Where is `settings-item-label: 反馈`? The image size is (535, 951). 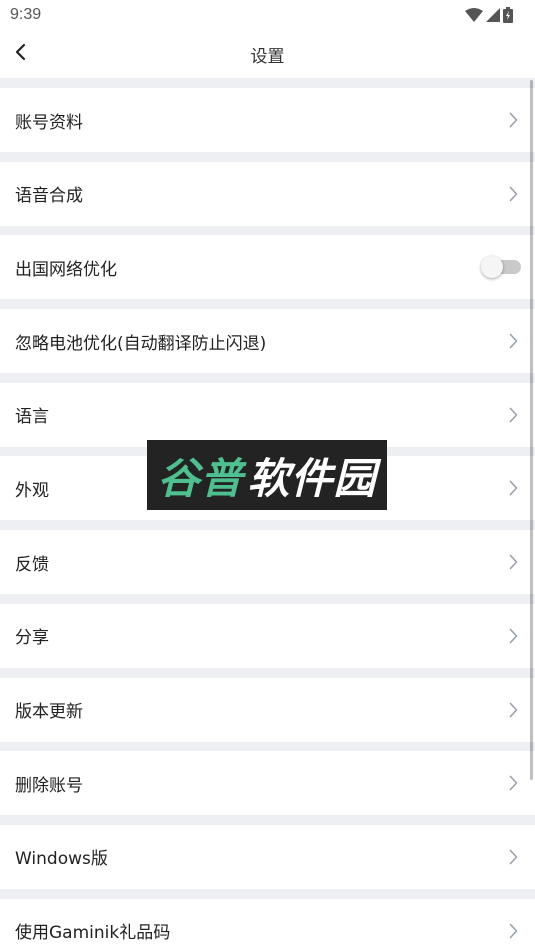
settings-item-label: 反馈 is located at coordinates (32, 564).